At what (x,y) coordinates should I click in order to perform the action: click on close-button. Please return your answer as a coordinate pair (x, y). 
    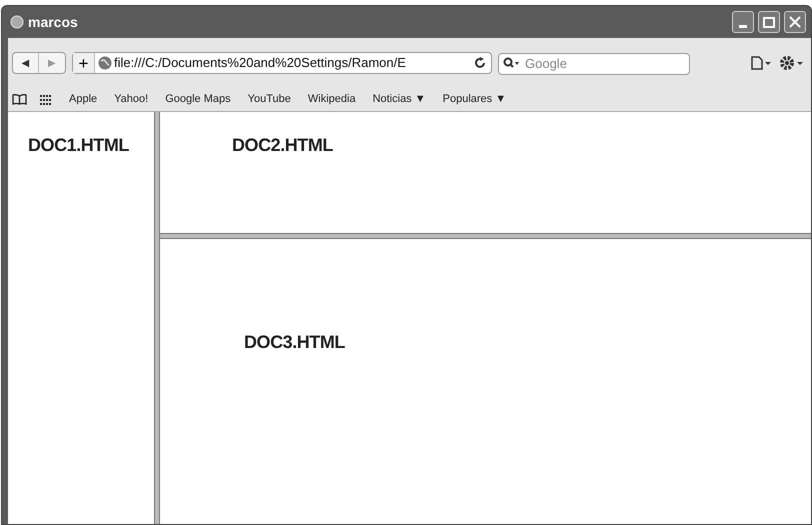
    Looking at the image, I should click on (795, 22).